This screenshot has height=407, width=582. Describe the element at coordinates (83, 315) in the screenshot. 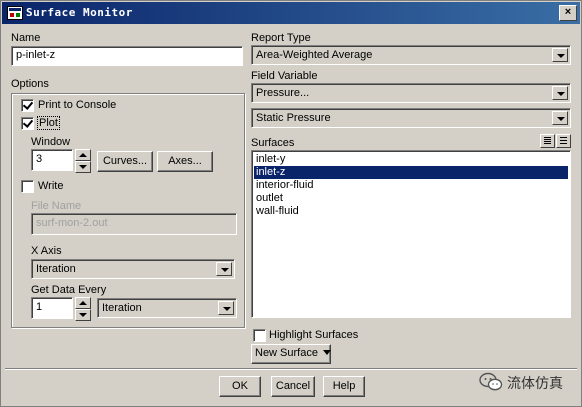

I see `get-data-spin-down-icon` at that location.